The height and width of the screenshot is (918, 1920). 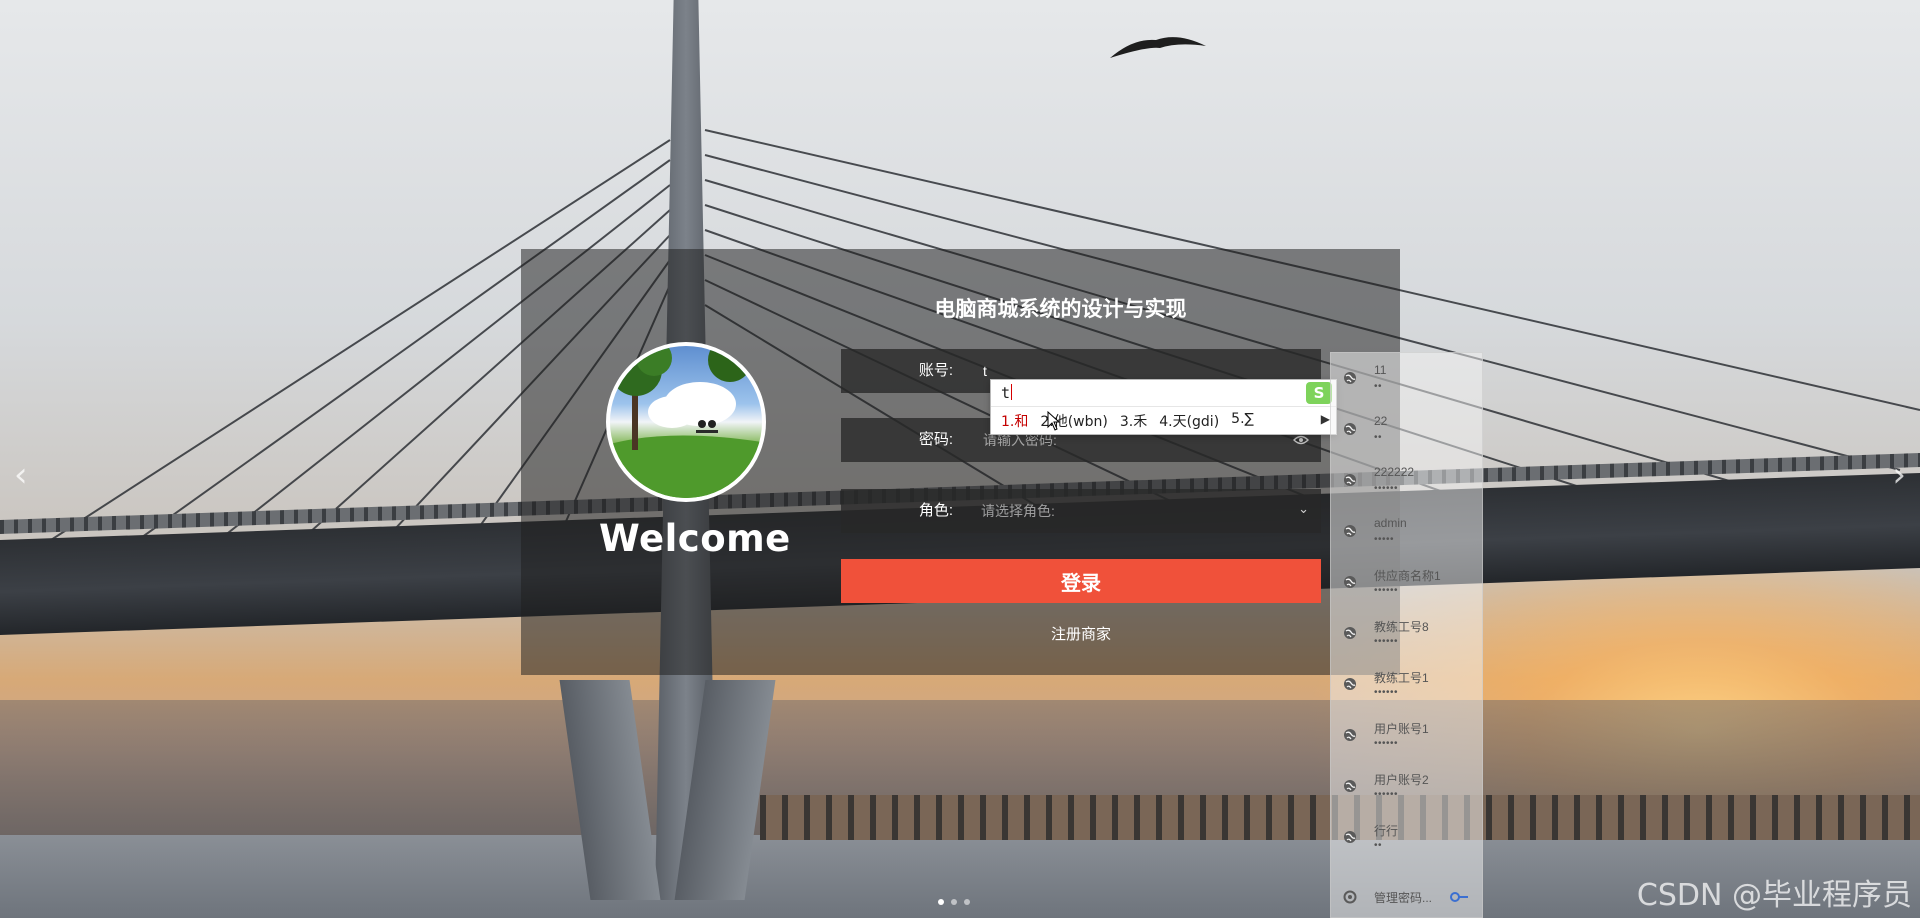 What do you see at coordinates (935, 370) in the screenshot?
I see `account-label: 账号:` at bounding box center [935, 370].